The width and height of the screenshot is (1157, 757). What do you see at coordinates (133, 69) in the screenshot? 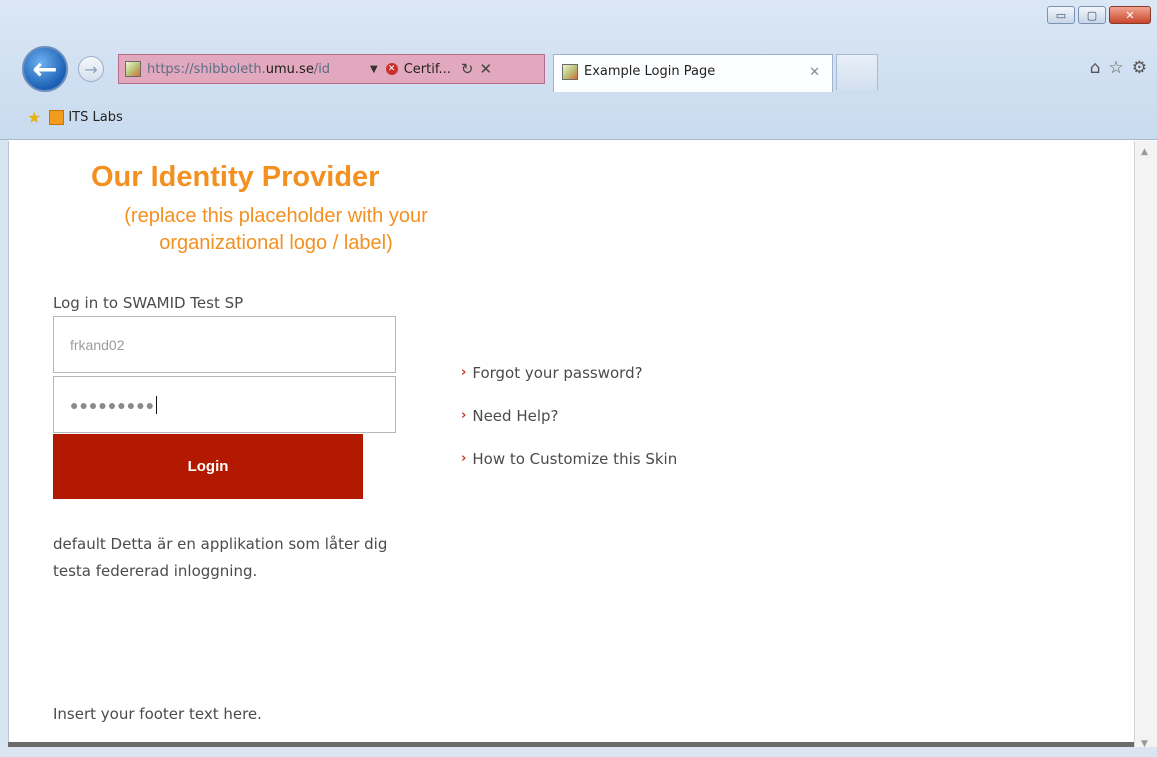
I see `site-favicon-icon` at bounding box center [133, 69].